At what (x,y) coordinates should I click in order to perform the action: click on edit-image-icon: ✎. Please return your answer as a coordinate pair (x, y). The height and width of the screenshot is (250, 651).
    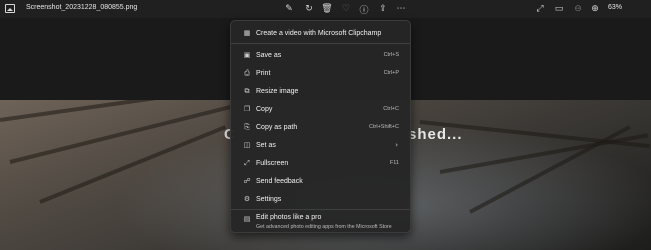
    Looking at the image, I should click on (289, 9).